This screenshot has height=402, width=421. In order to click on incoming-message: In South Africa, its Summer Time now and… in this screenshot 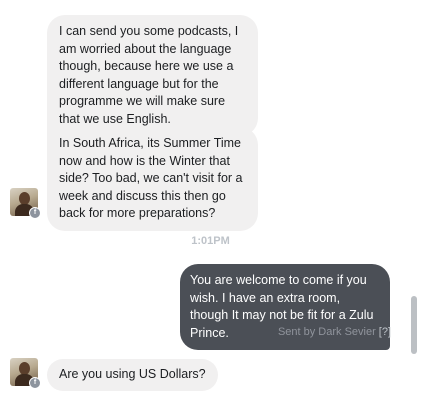, I will do `click(152, 179)`.